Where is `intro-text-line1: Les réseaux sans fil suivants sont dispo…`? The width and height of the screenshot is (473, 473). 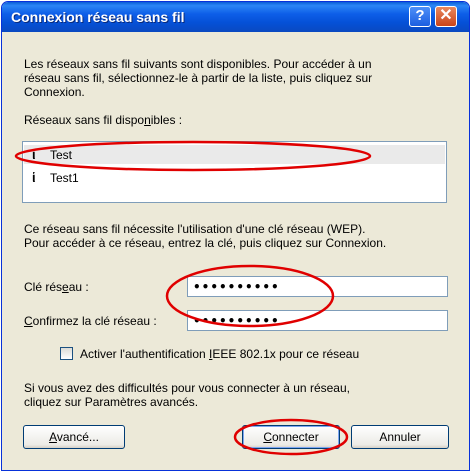 intro-text-line1: Les réseaux sans fil suivants sont dispo… is located at coordinates (198, 64).